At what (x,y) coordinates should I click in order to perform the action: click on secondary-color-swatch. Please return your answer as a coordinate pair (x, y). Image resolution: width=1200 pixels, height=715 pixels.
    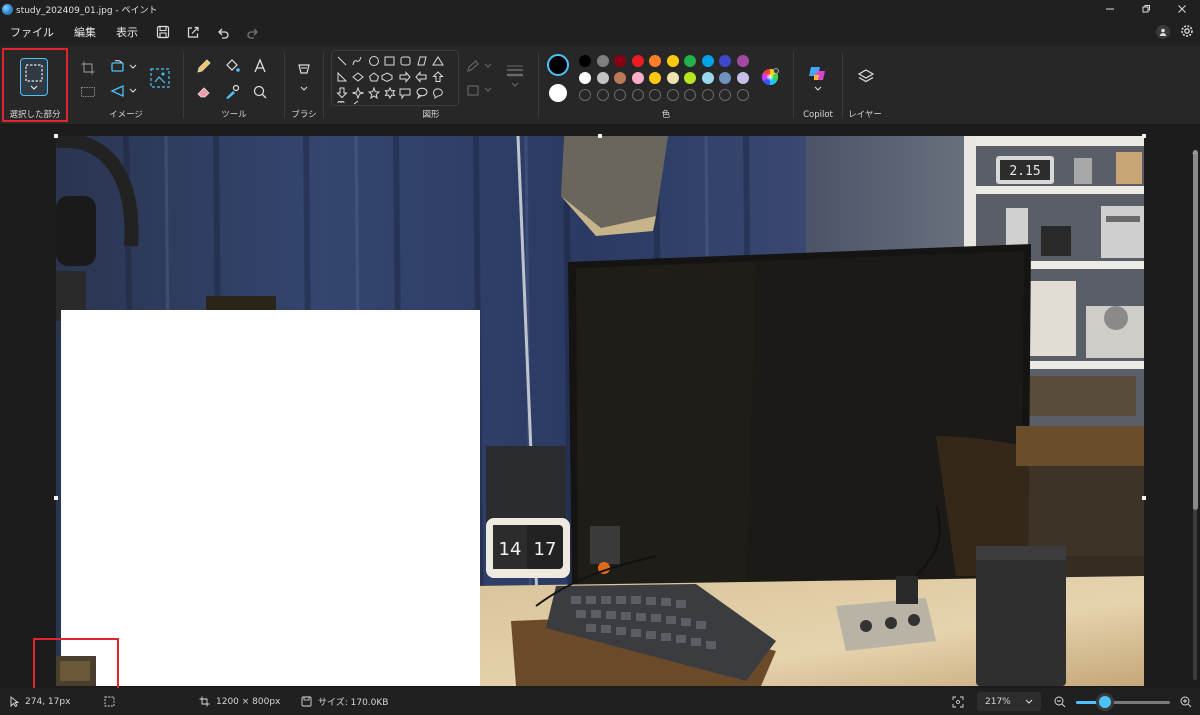
    Looking at the image, I should click on (558, 93).